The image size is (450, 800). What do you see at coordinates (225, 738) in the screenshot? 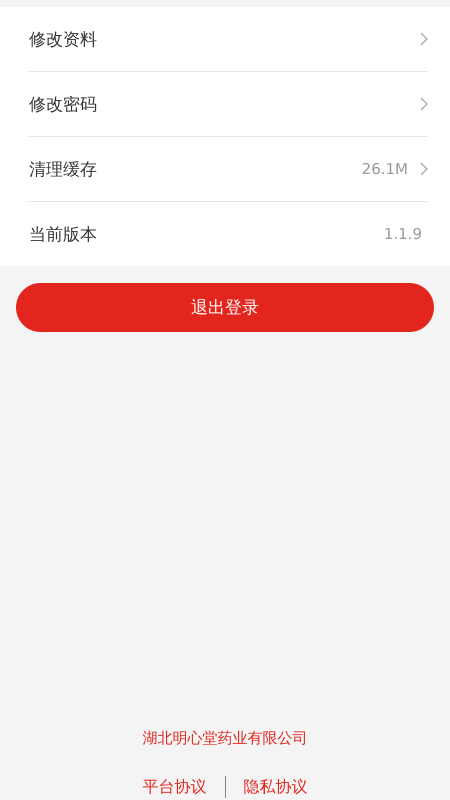
I see `company-name: 湖北明心堂药业有限公司` at bounding box center [225, 738].